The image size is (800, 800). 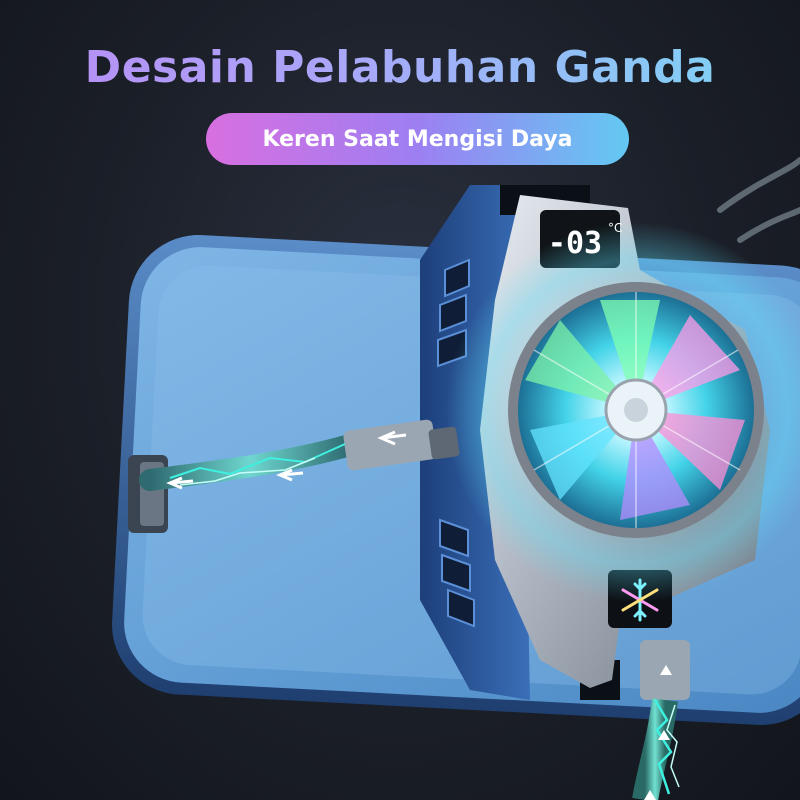 What do you see at coordinates (148, 494) in the screenshot?
I see `left-clamp` at bounding box center [148, 494].